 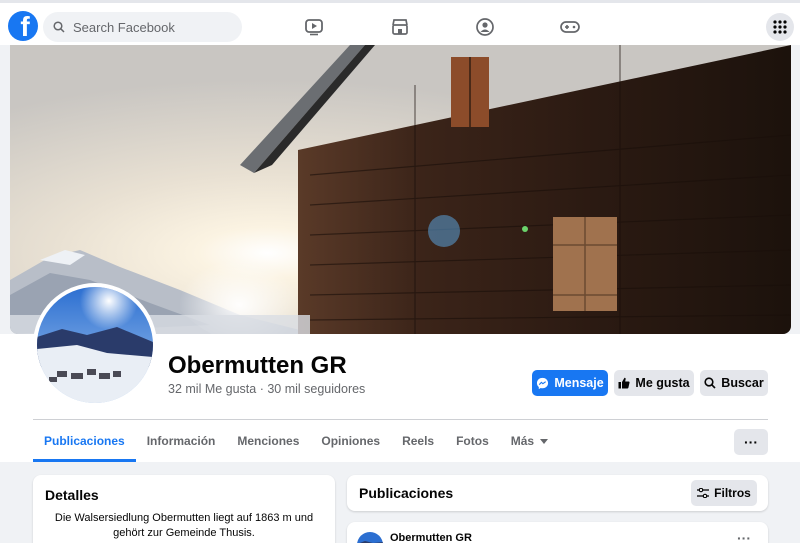 What do you see at coordinates (654, 383) in the screenshot?
I see `like-button: Me gusta` at bounding box center [654, 383].